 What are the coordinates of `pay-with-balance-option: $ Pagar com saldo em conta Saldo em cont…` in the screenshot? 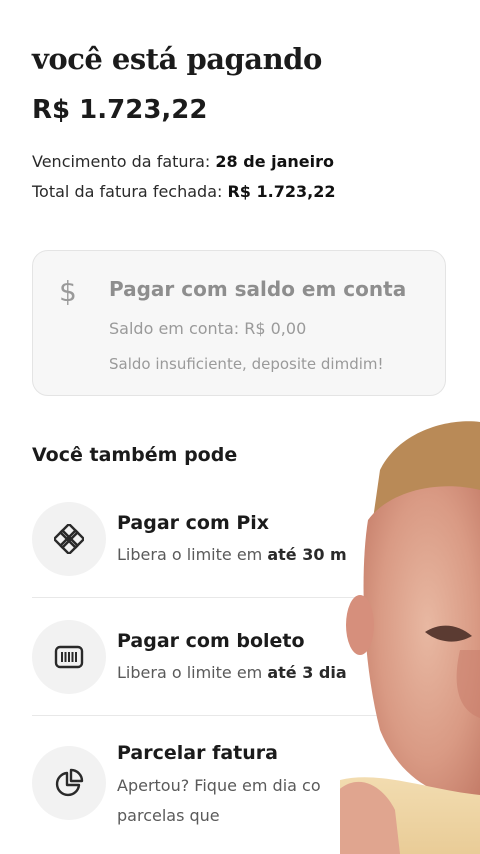 It's located at (239, 323).